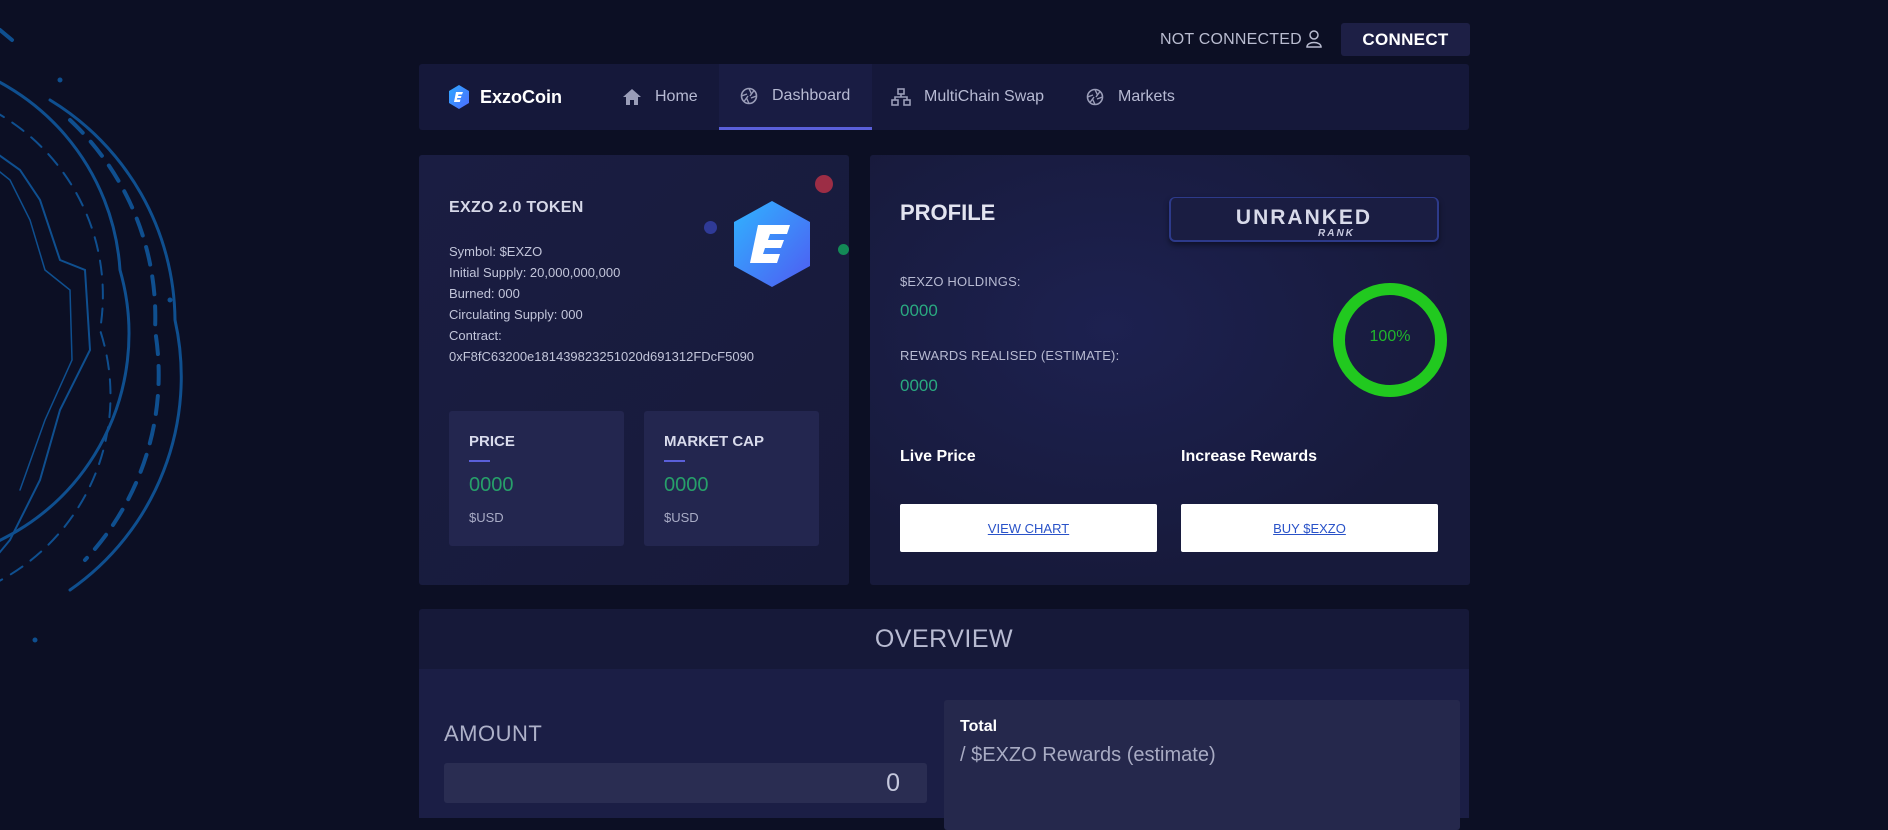 This screenshot has width=1888, height=830. I want to click on total-title: Total, so click(979, 726).